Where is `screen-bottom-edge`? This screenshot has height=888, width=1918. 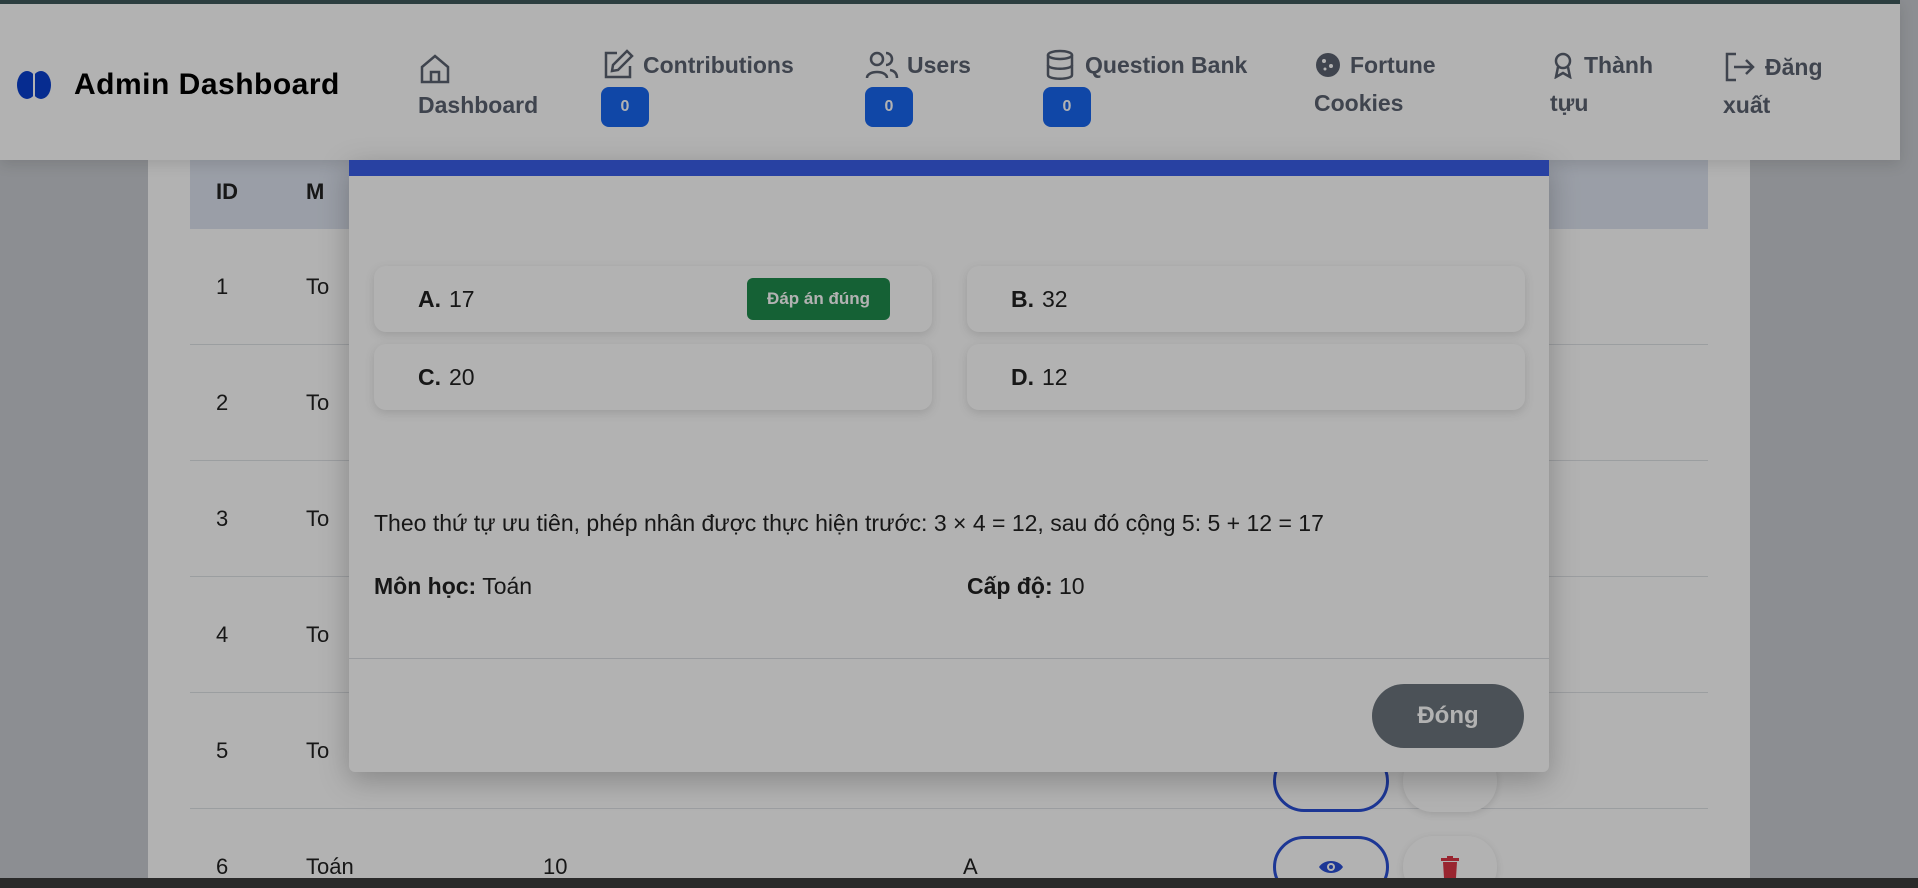 screen-bottom-edge is located at coordinates (959, 883).